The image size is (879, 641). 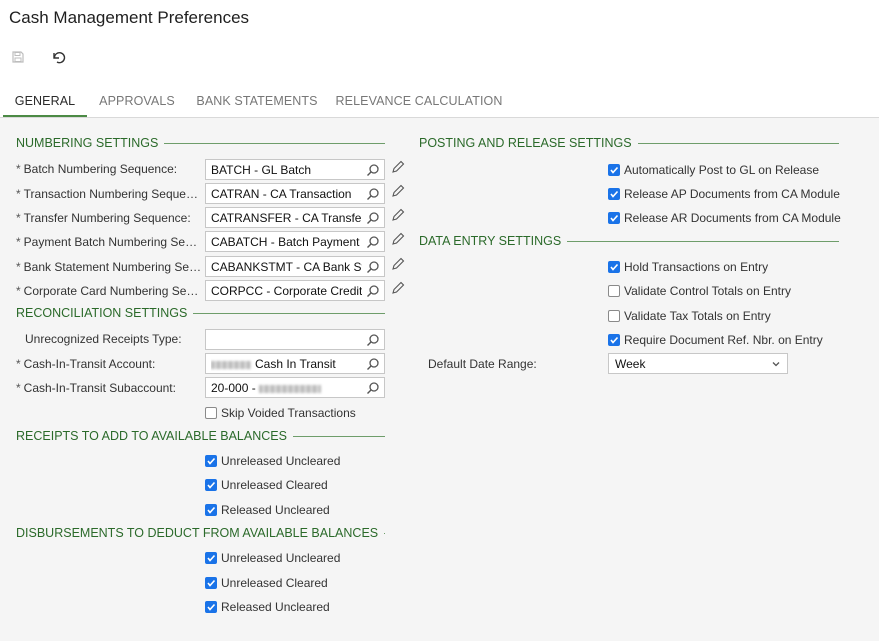 What do you see at coordinates (267, 607) in the screenshot?
I see `disbursements-released-uncleared-checkbox: Released Uncleared` at bounding box center [267, 607].